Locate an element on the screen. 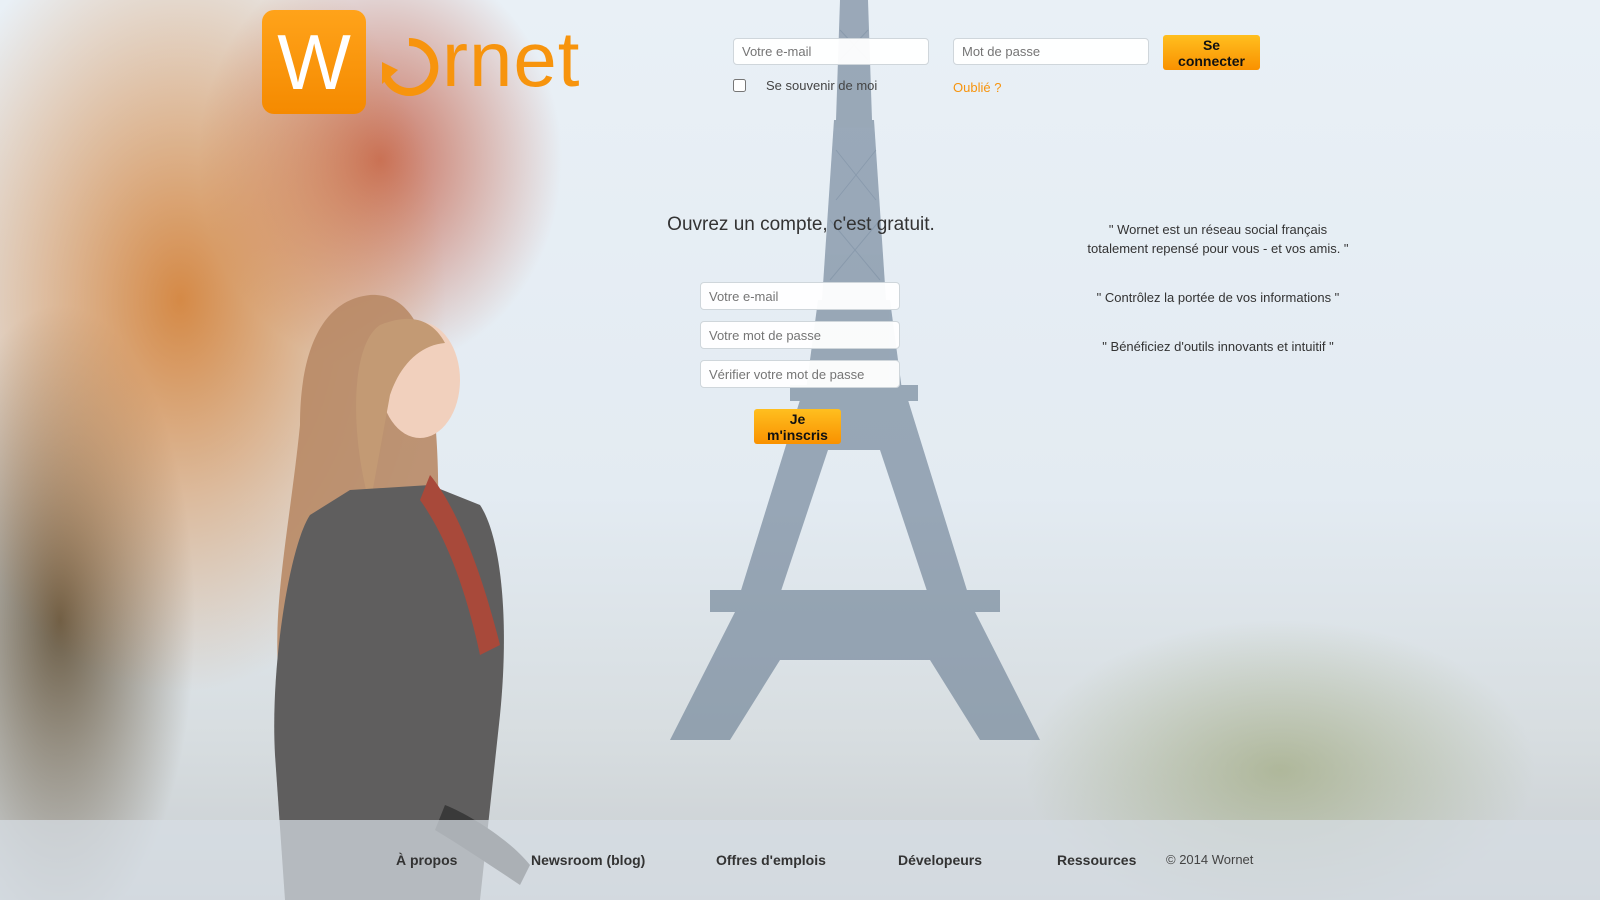 This screenshot has height=900, width=1600. footer-link-about: À propos is located at coordinates (426, 860).